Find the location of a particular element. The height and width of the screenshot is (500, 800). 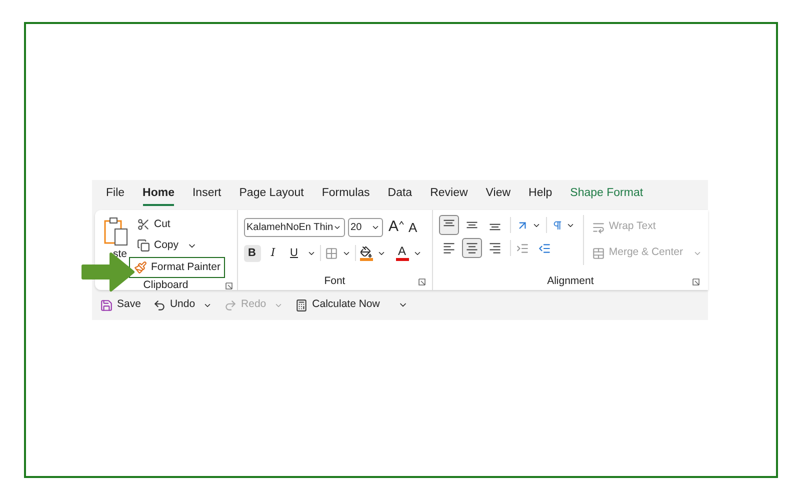

undo-icon is located at coordinates (159, 305).